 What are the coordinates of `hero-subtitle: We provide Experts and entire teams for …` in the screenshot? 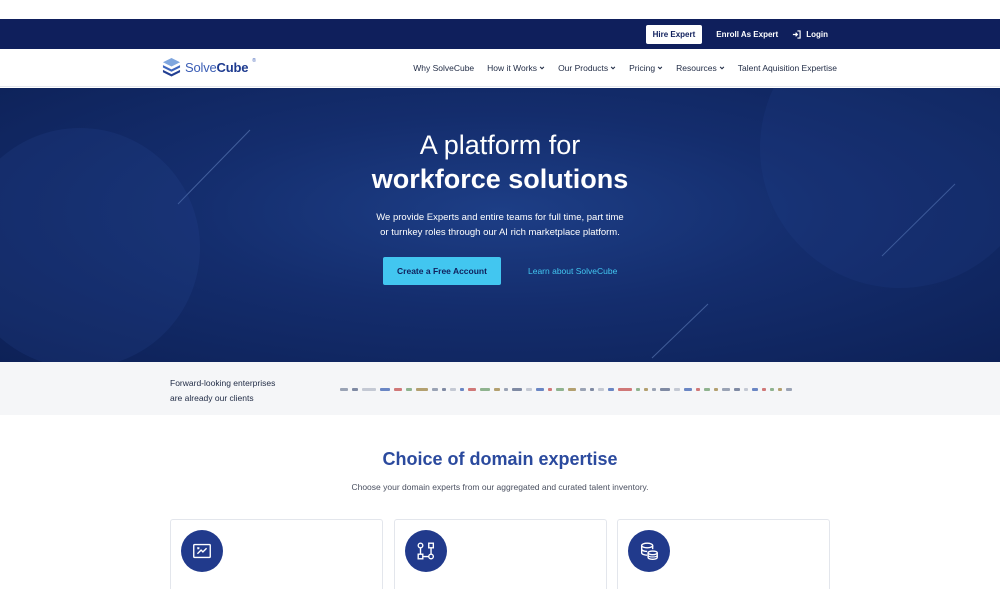 It's located at (500, 225).